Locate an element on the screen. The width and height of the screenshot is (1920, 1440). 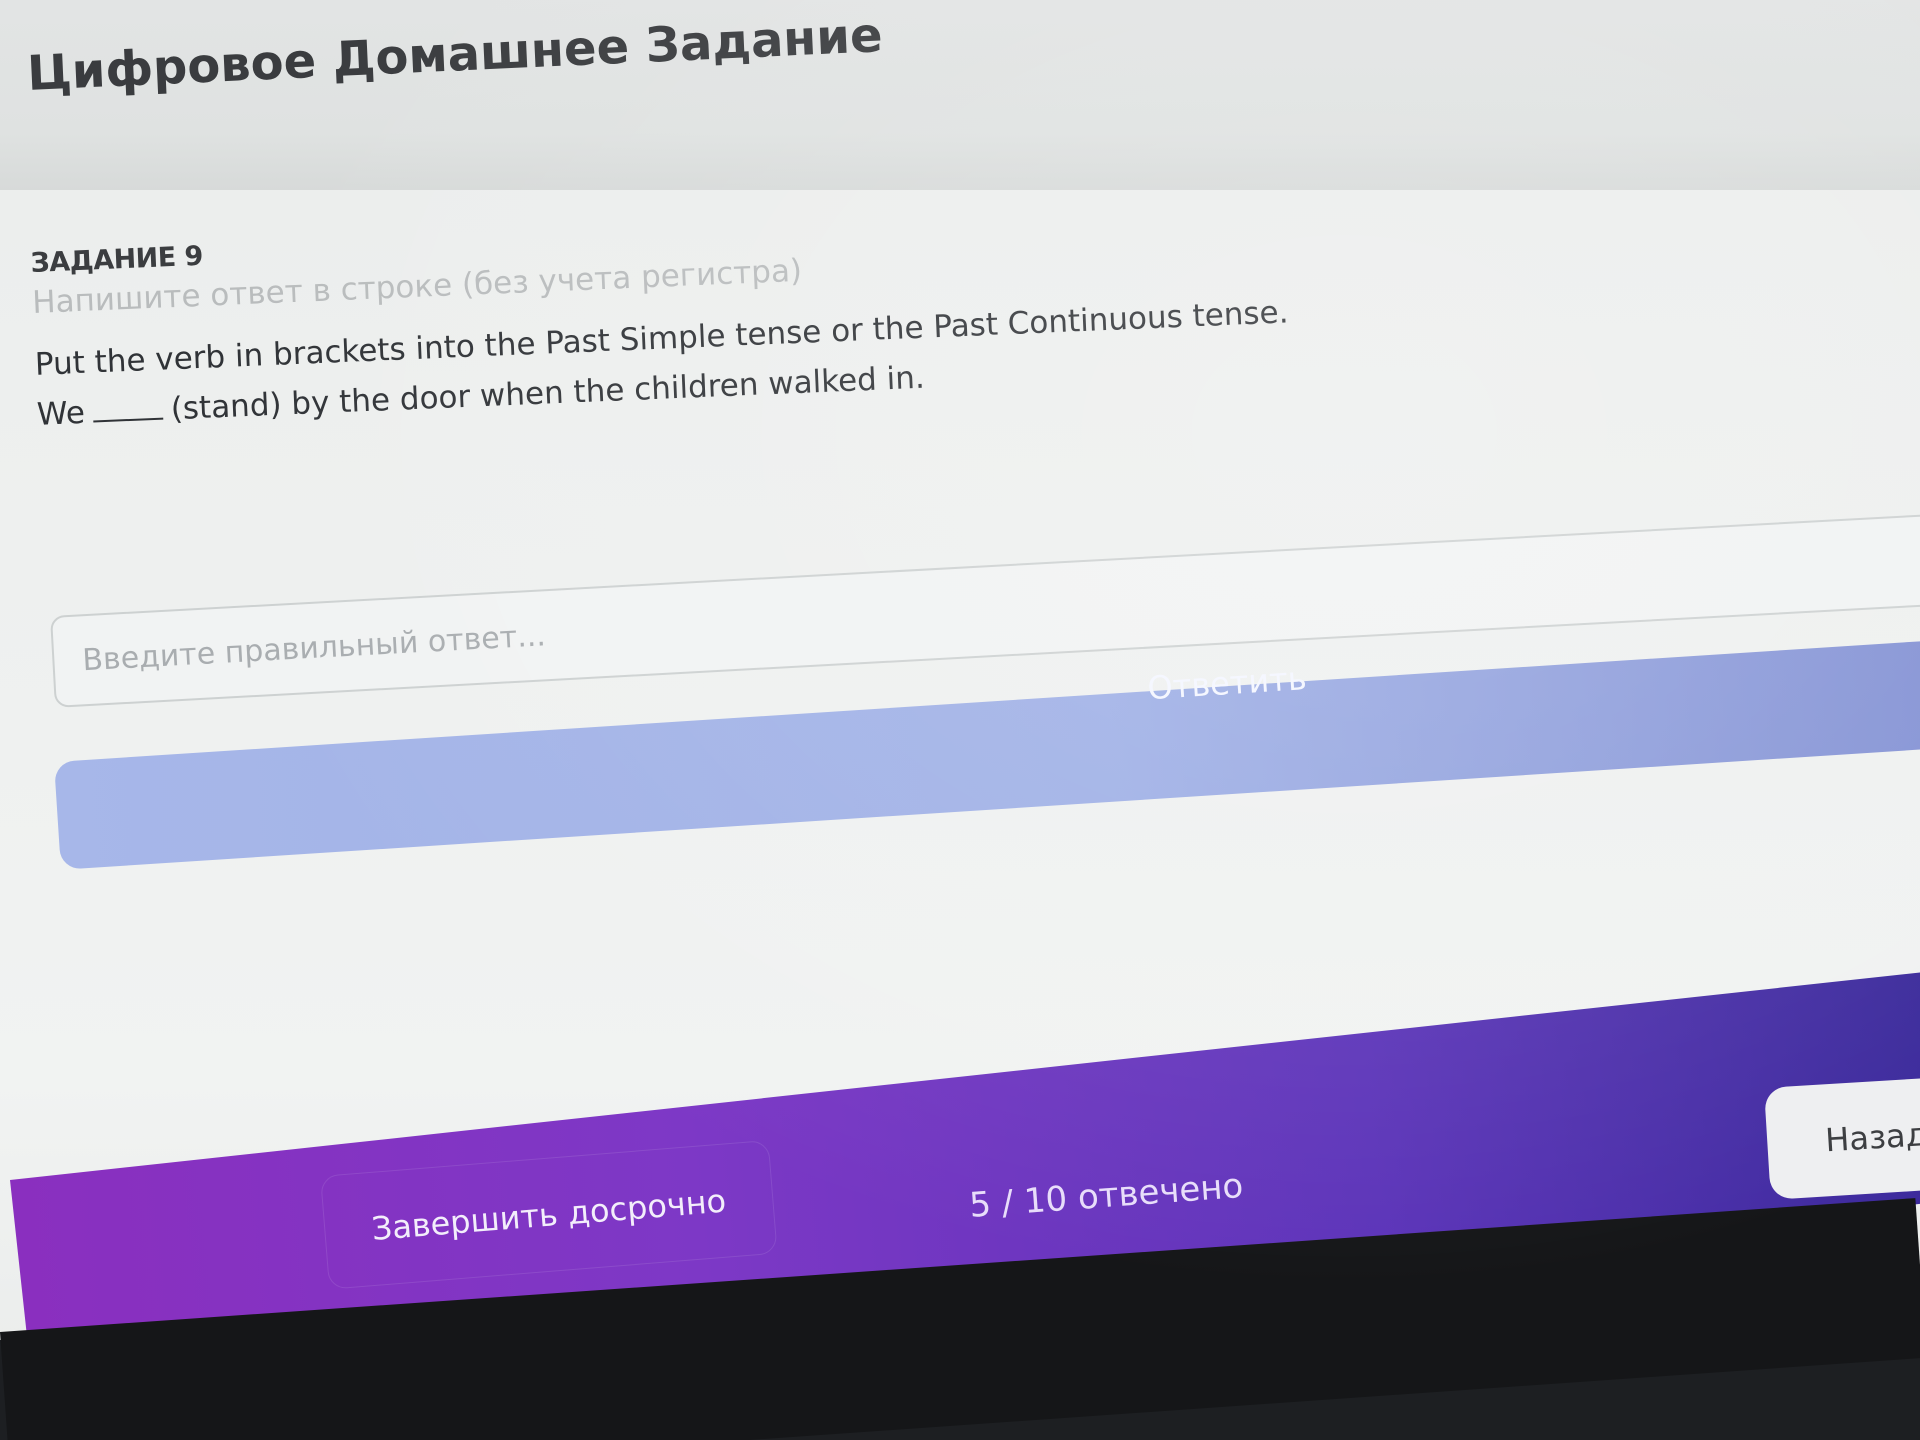
page-header: Цифровое Домашнее Задание is located at coordinates (960, 96).